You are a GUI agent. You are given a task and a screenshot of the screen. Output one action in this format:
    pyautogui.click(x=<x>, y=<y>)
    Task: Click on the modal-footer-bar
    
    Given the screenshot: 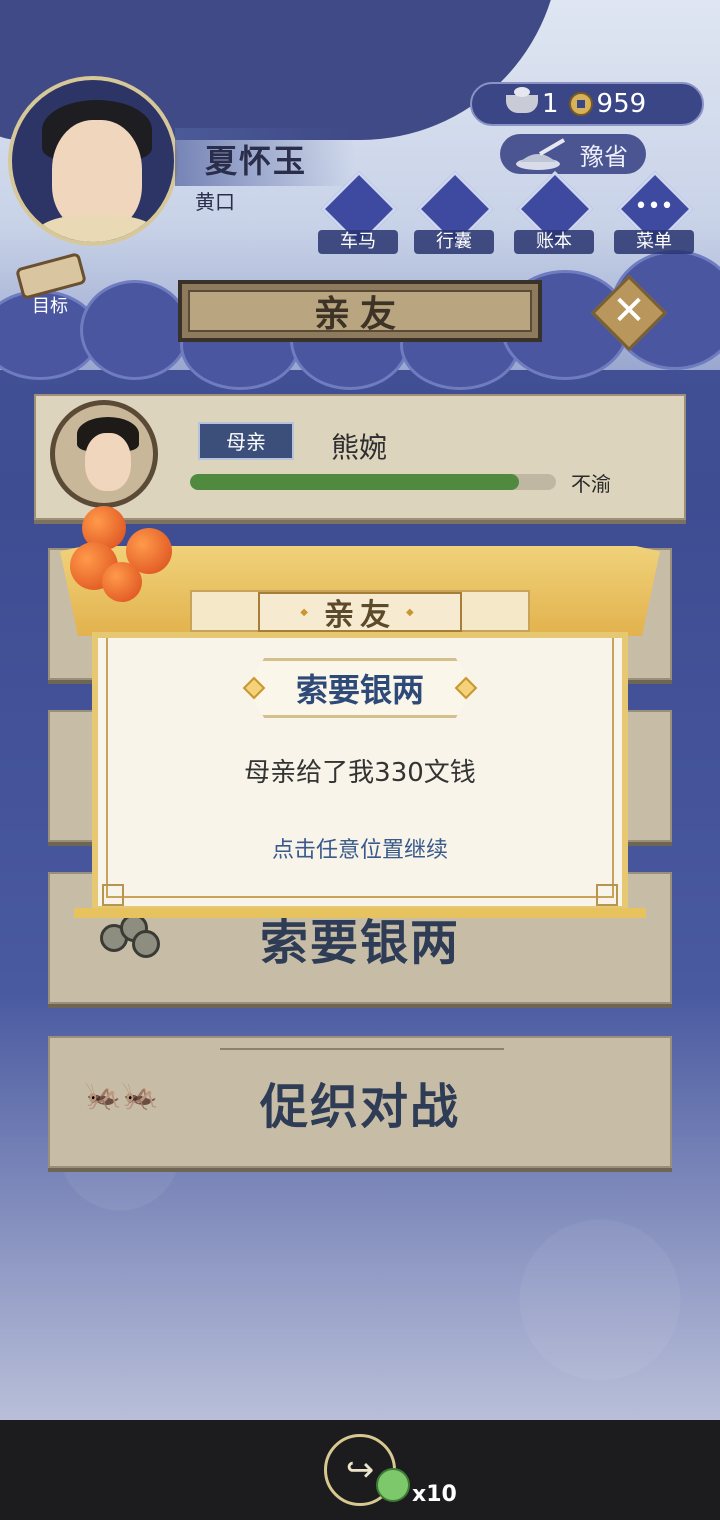 What is the action you would take?
    pyautogui.click(x=360, y=913)
    